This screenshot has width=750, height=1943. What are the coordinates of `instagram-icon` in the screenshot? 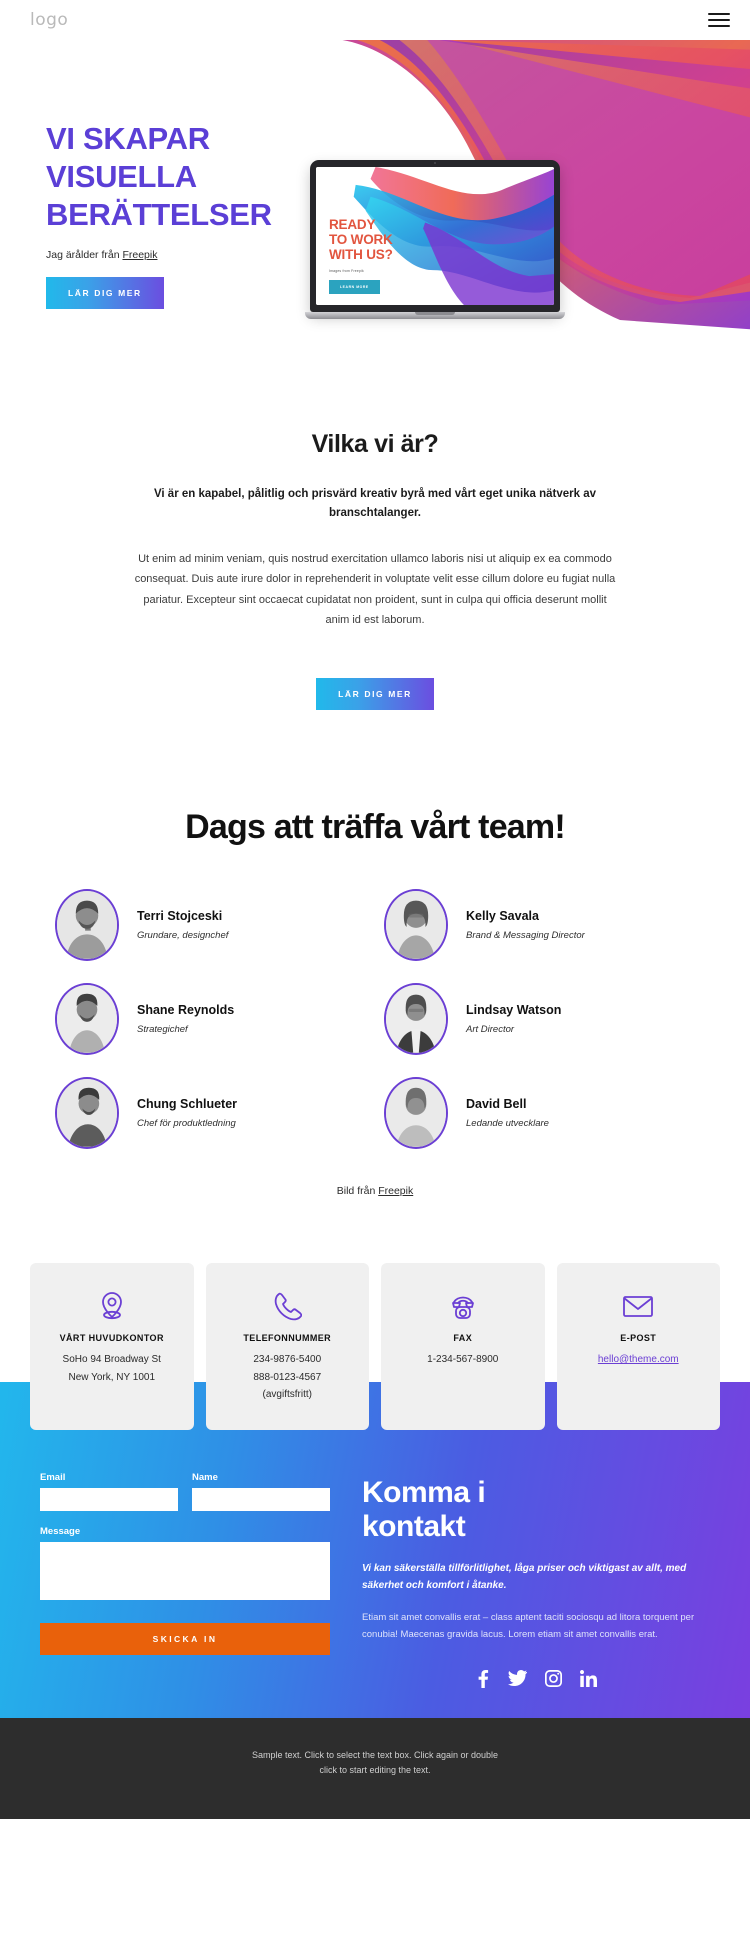 It's located at (553, 1678).